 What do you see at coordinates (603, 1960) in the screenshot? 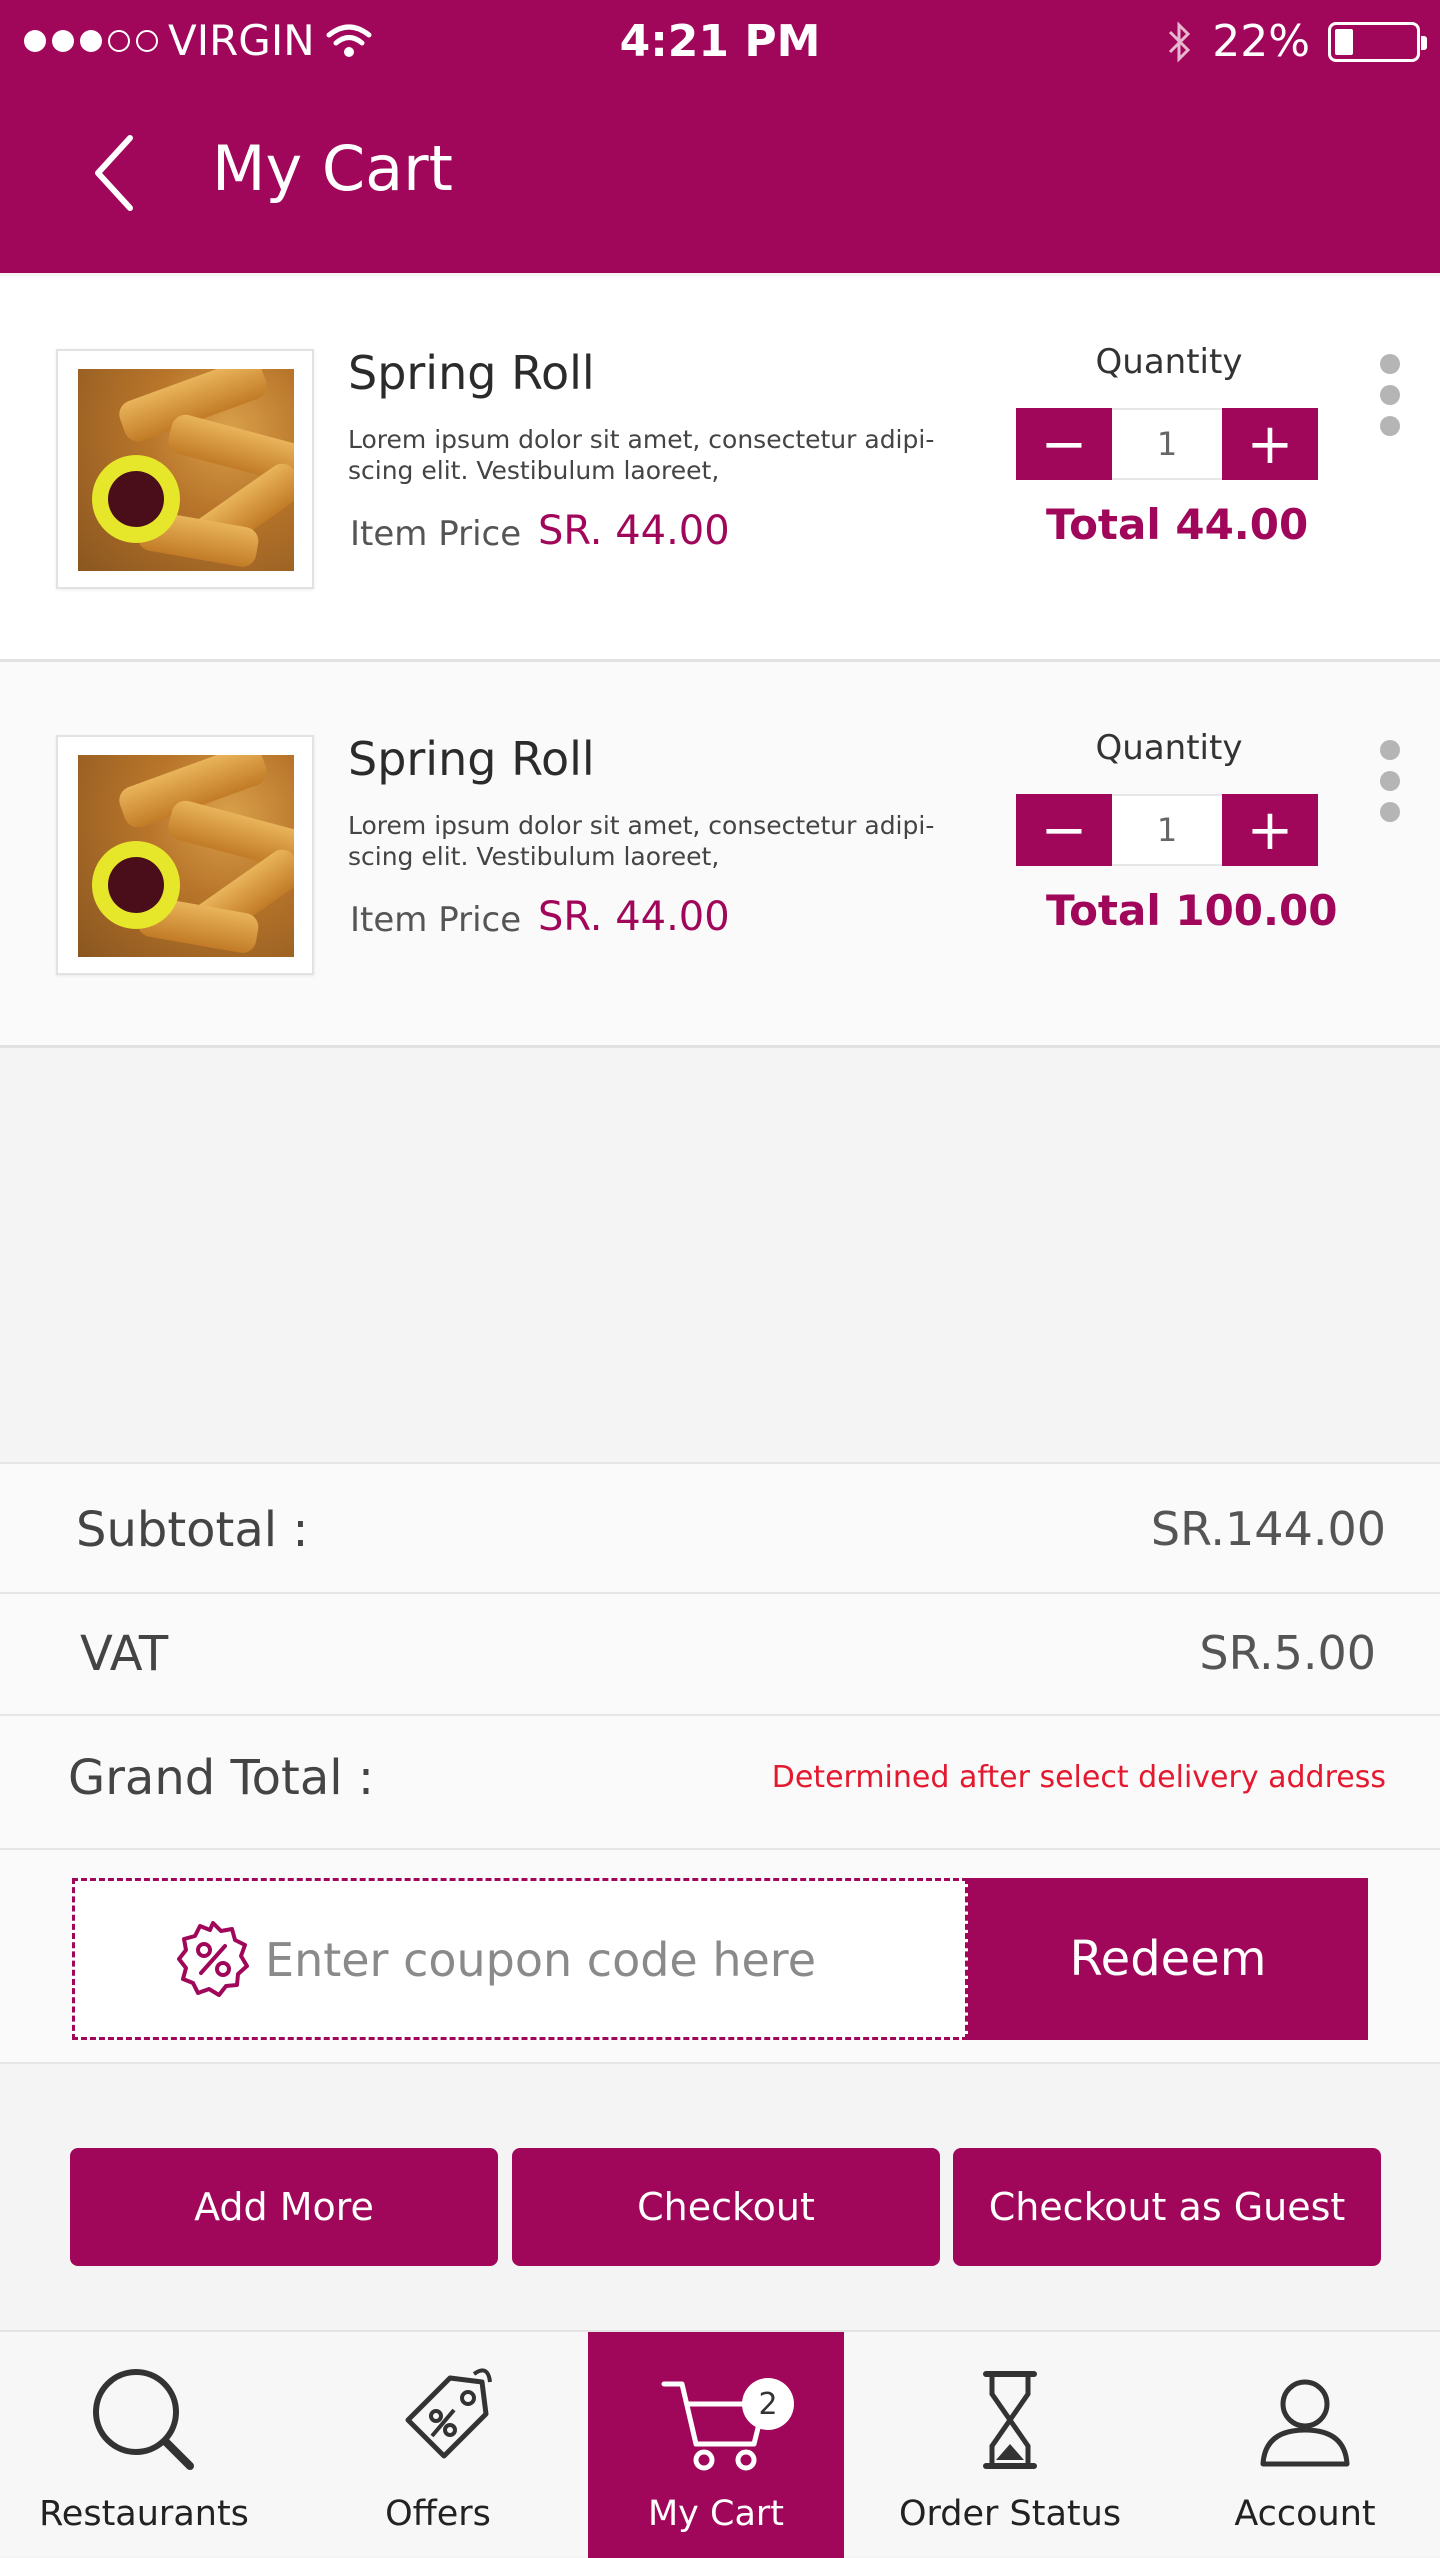
I see `coupon-input` at bounding box center [603, 1960].